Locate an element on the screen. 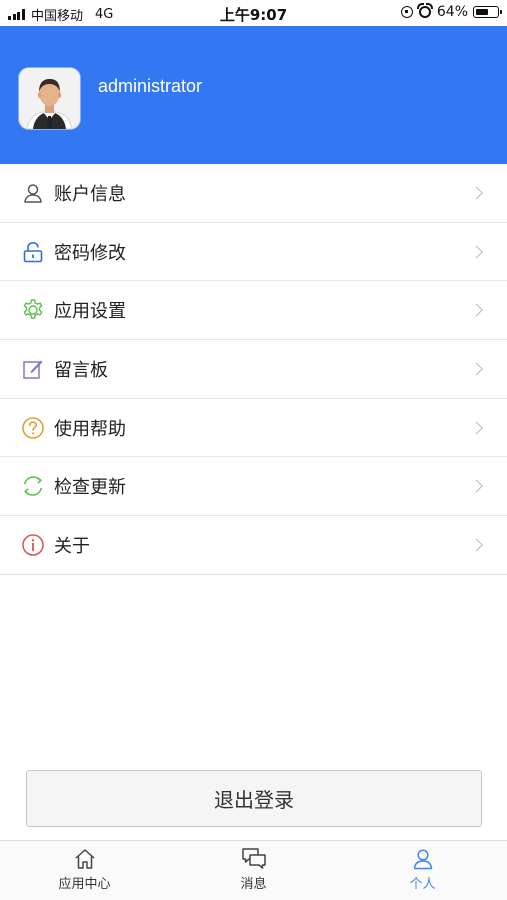  menu-item-label: 密码修改 is located at coordinates (90, 253).